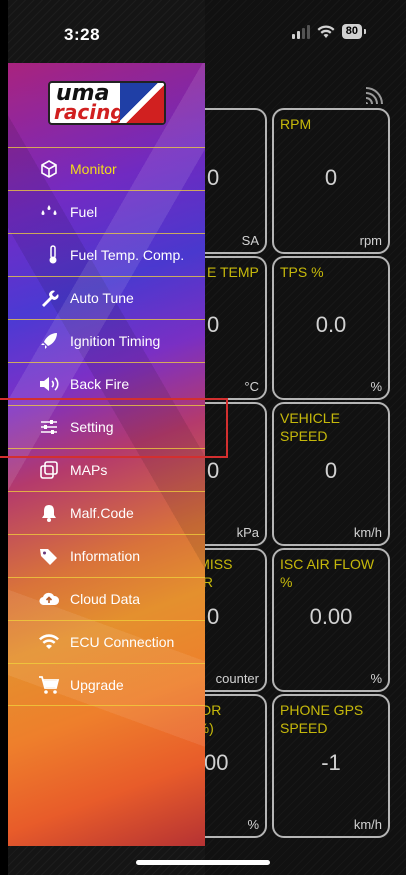 This screenshot has height=875, width=406. What do you see at coordinates (84, 212) in the screenshot?
I see `menu-item-label: Fuel` at bounding box center [84, 212].